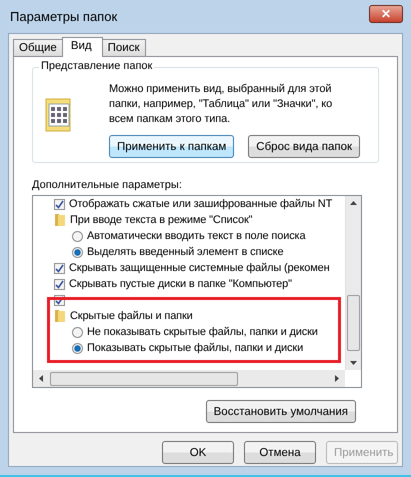  What do you see at coordinates (180, 284) in the screenshot?
I see `setting-label: Скрывать пустые диски в папке "Компьютер"` at bounding box center [180, 284].